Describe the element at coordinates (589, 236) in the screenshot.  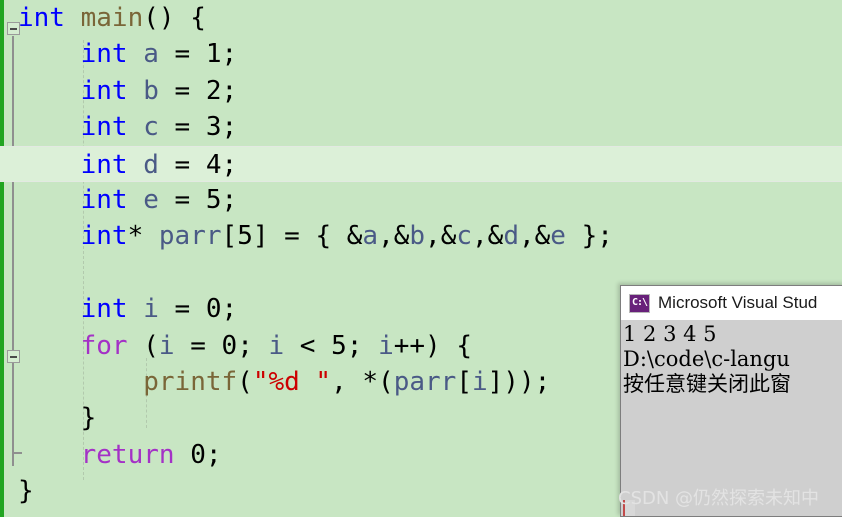
I see `code-token: };` at that location.